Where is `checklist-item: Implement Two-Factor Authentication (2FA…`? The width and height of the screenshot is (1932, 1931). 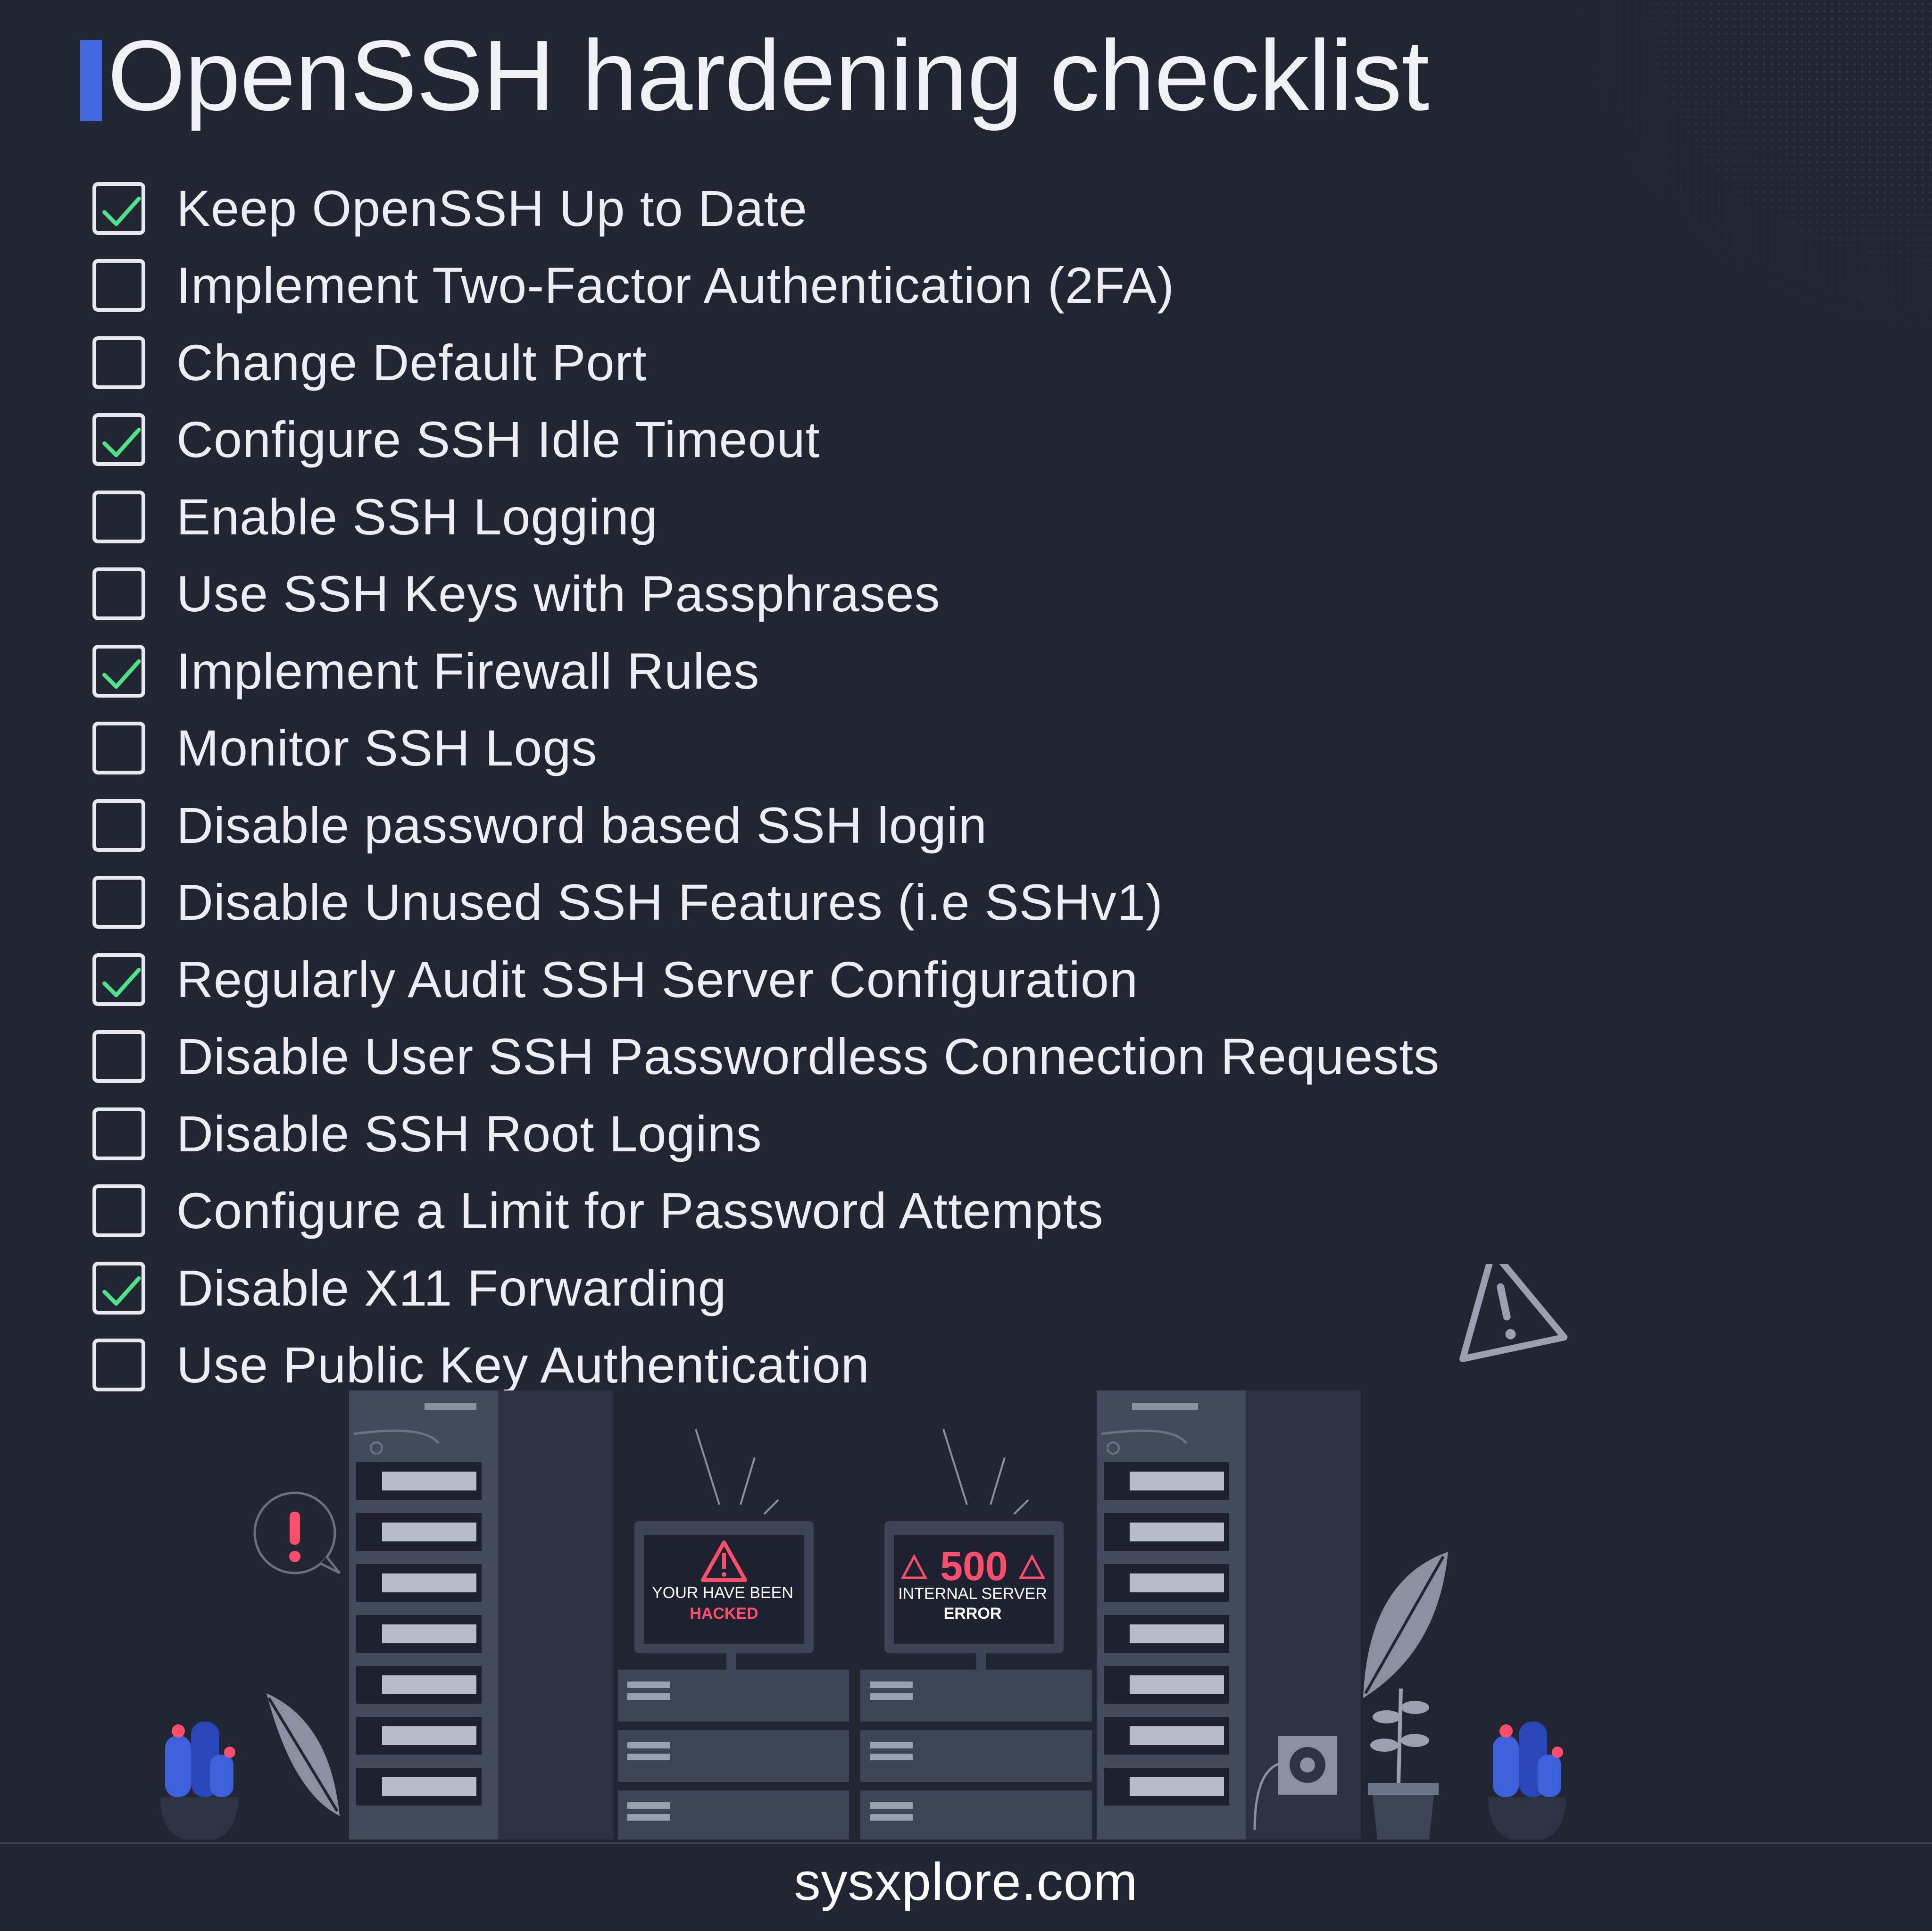
checklist-item: Implement Two-Factor Authentication (2FA… is located at coordinates (847, 286).